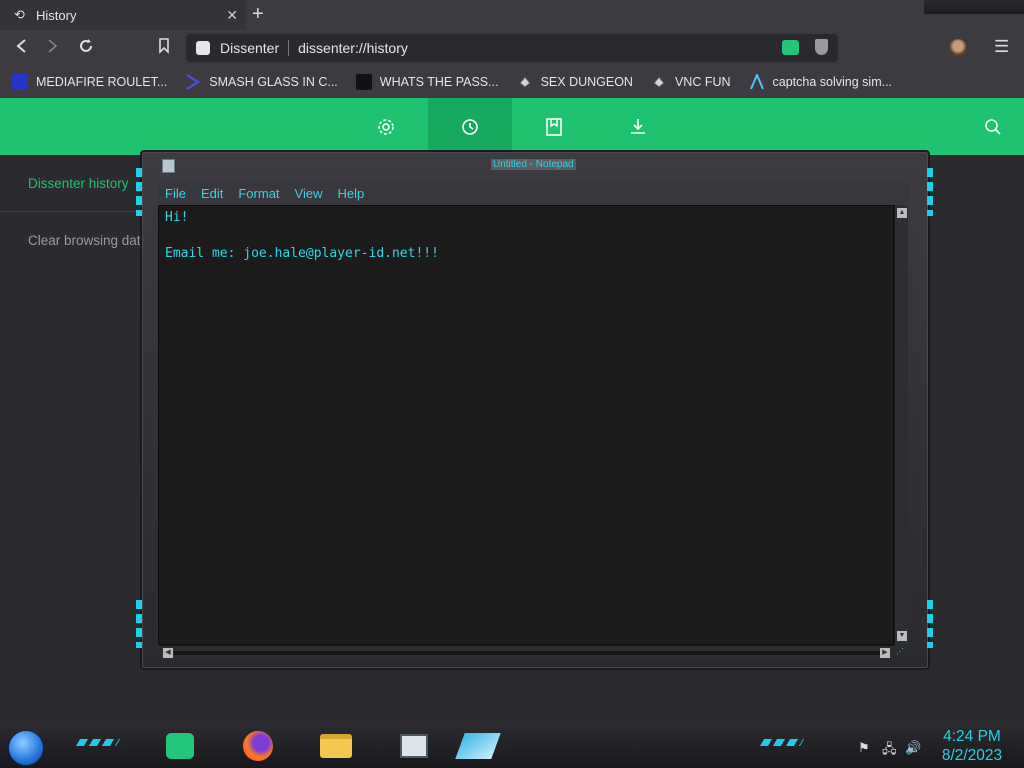  What do you see at coordinates (1001, 47) in the screenshot?
I see `menu-icon: ☰` at bounding box center [1001, 47].